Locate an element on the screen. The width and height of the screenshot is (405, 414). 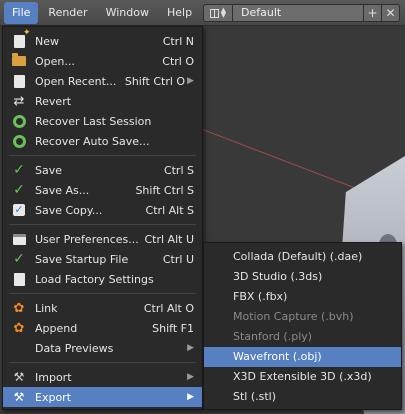
info-header: File Render Window Help ▲ ▼ Default + ✕ is located at coordinates (202, 13).